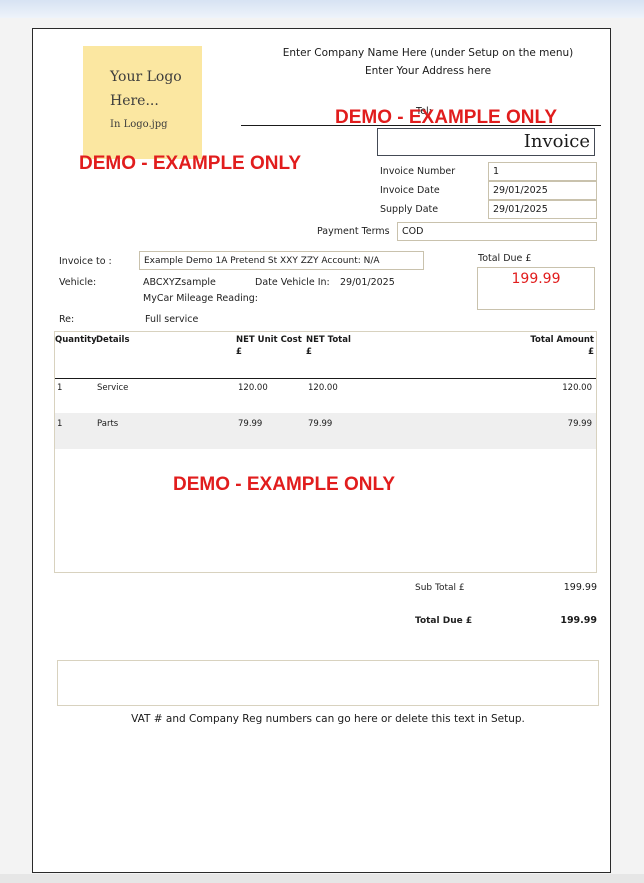 The width and height of the screenshot is (644, 883). Describe the element at coordinates (328, 683) in the screenshot. I see `notes-box` at that location.